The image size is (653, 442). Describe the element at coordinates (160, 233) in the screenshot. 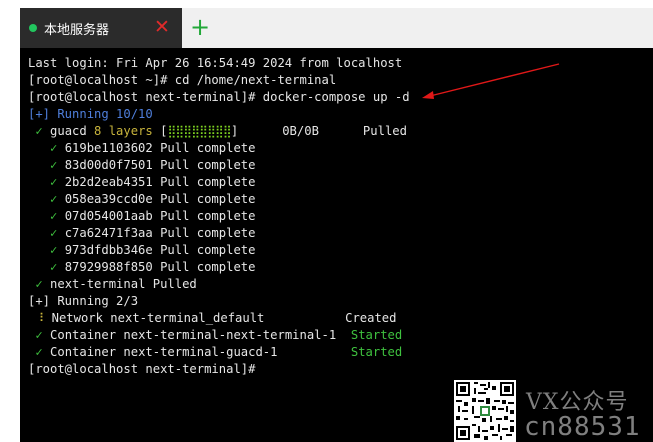

I see `terminal-text: c7a62471f3aa Pull complete` at that location.